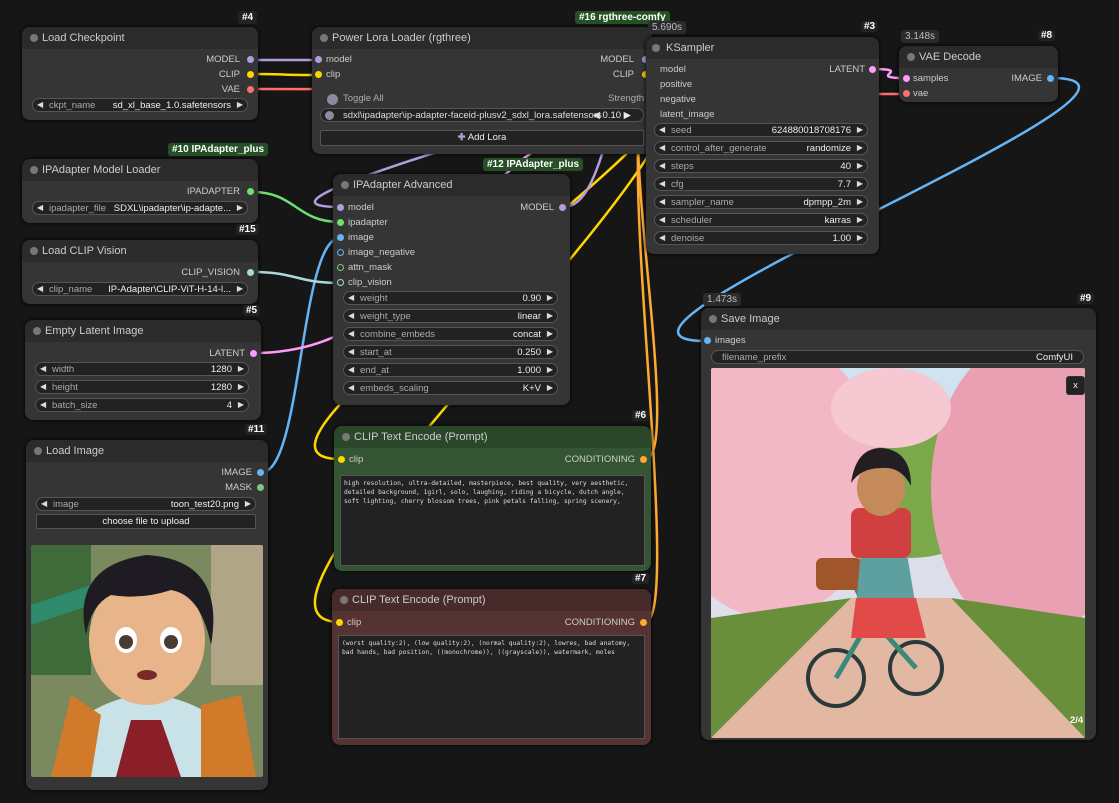  What do you see at coordinates (761, 184) in the screenshot?
I see `cfg-widget: ◀ cfg 7.7 ▶` at bounding box center [761, 184].